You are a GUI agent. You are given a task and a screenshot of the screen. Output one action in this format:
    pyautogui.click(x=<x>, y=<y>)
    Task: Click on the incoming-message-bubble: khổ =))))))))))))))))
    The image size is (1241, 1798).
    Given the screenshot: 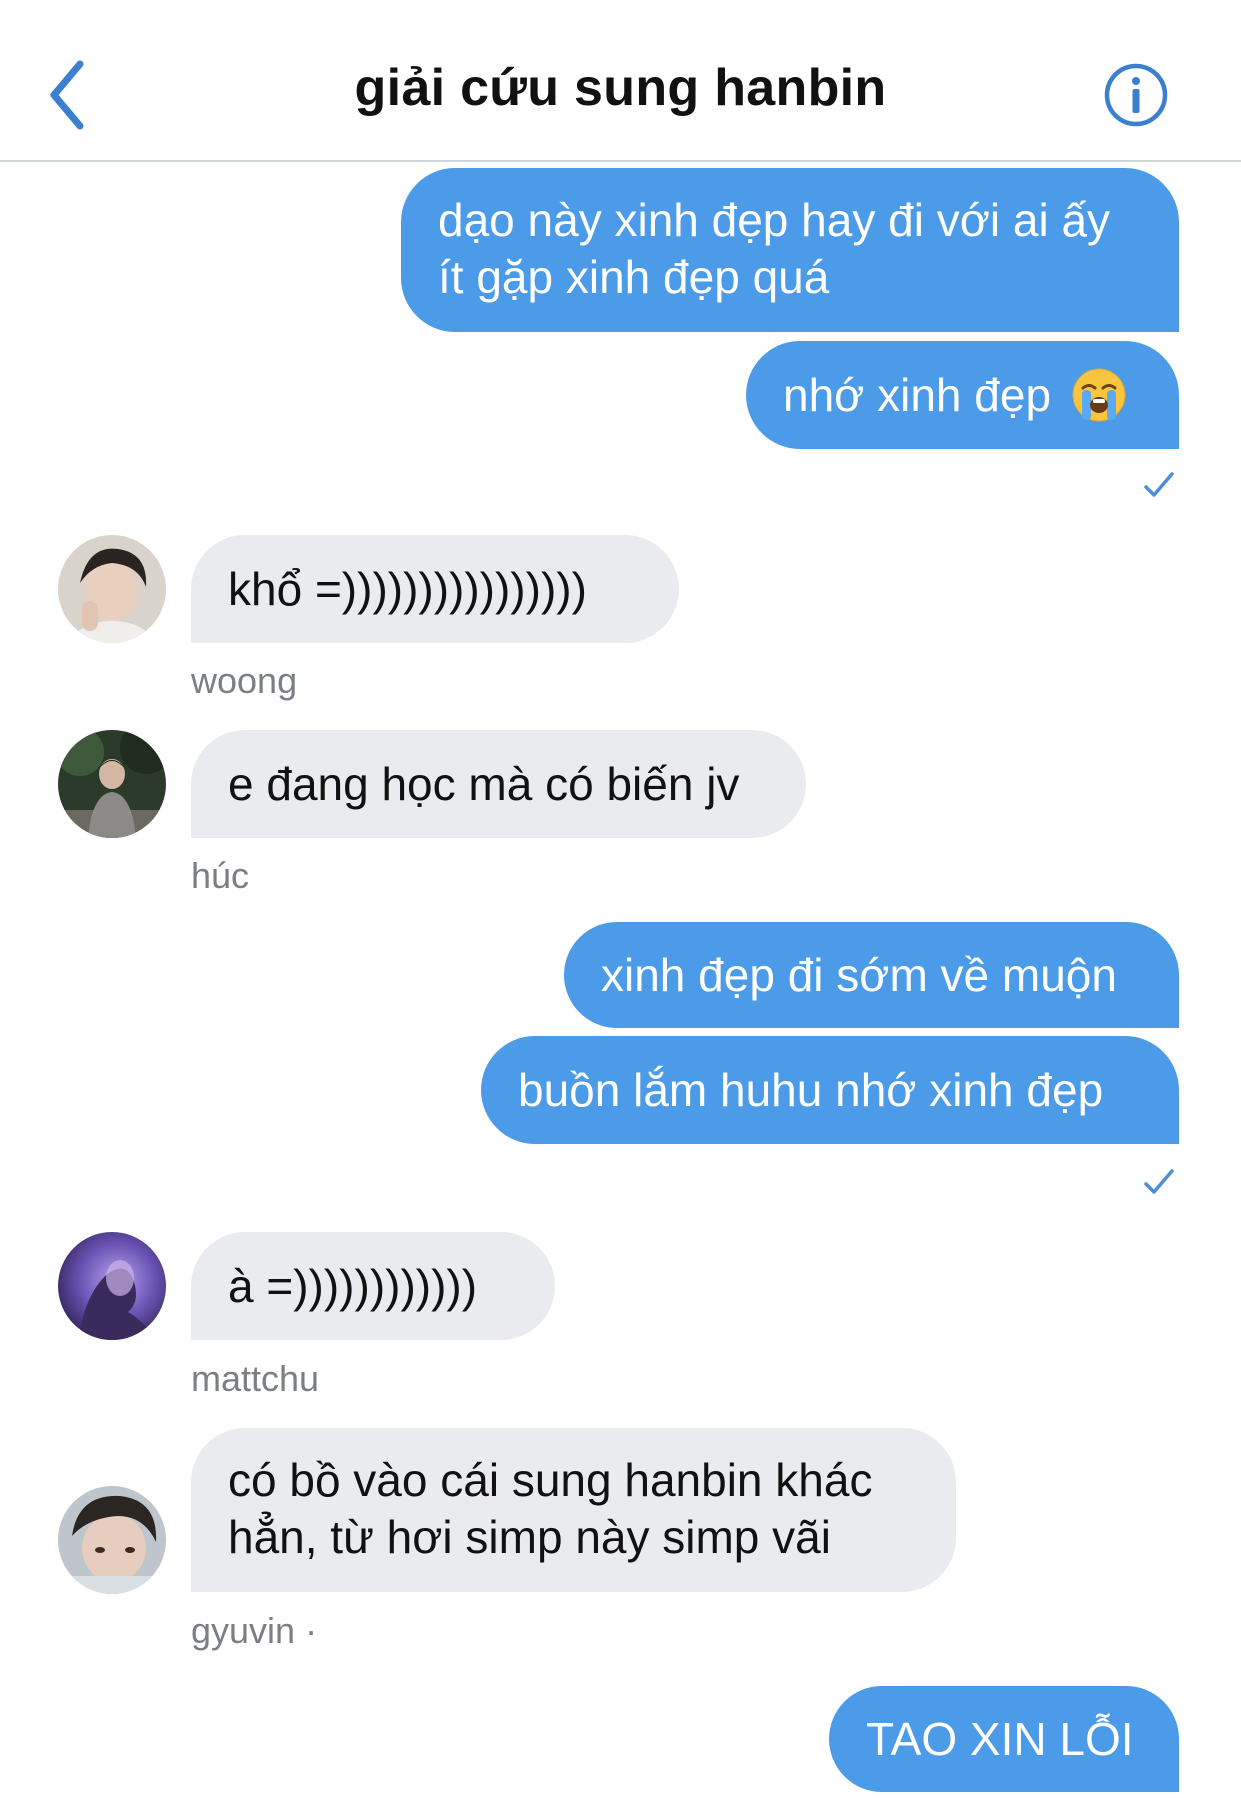 What is the action you would take?
    pyautogui.click(x=435, y=589)
    